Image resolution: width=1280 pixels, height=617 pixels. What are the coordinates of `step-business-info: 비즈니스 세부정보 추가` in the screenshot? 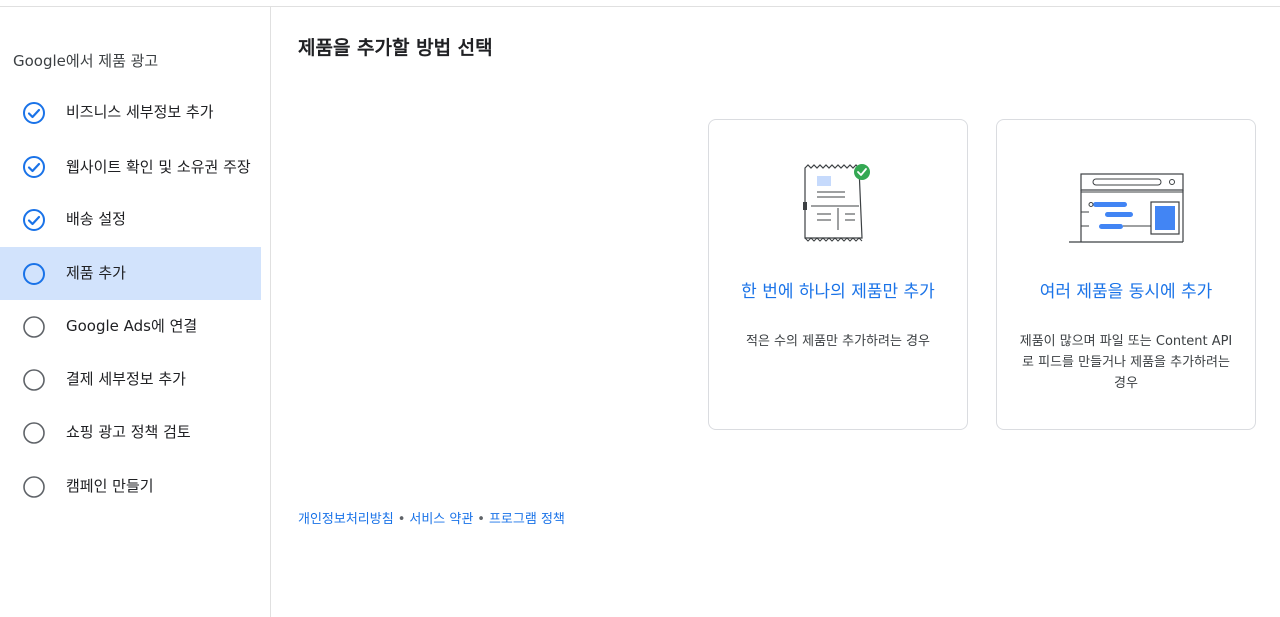 It's located at (130, 112).